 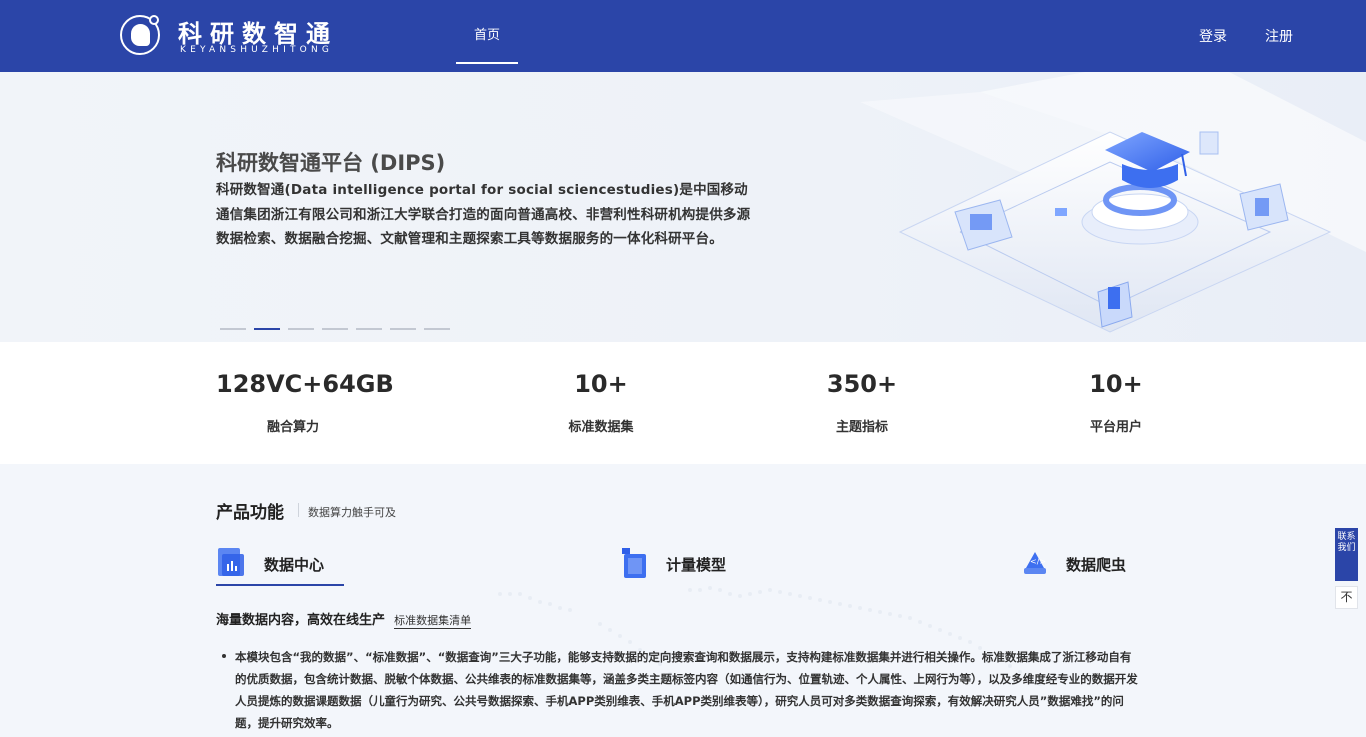 What do you see at coordinates (634, 563) in the screenshot?
I see `model-icon` at bounding box center [634, 563].